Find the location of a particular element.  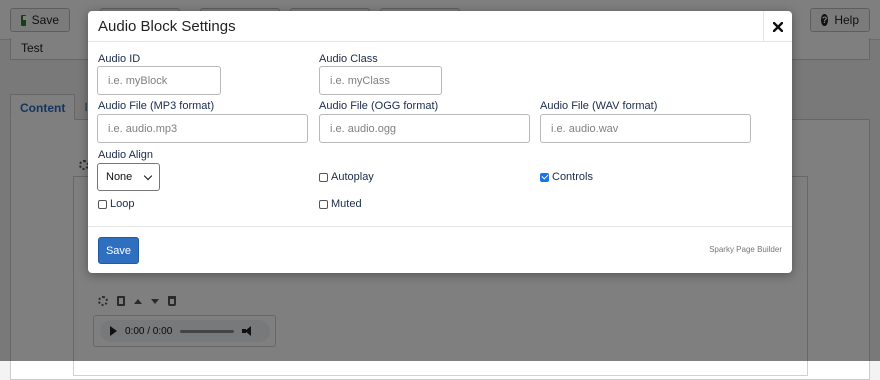

autoplay-checkbox is located at coordinates (323, 177).